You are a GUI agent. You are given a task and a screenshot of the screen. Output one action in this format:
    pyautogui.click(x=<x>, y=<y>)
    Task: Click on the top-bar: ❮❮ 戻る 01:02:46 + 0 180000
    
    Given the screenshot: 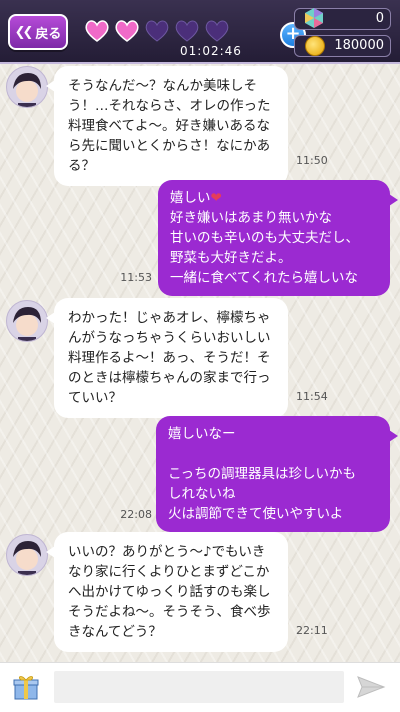 What is the action you would take?
    pyautogui.click(x=200, y=32)
    